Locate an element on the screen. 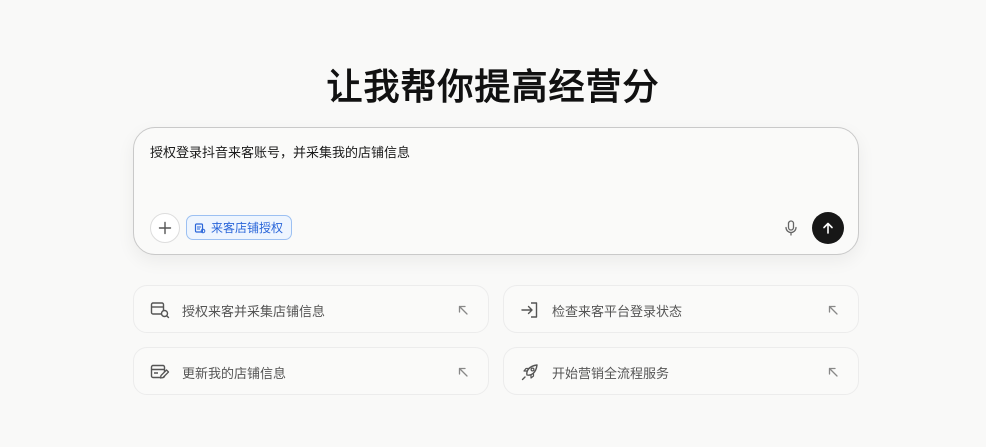  arrow-up-icon is located at coordinates (828, 228).